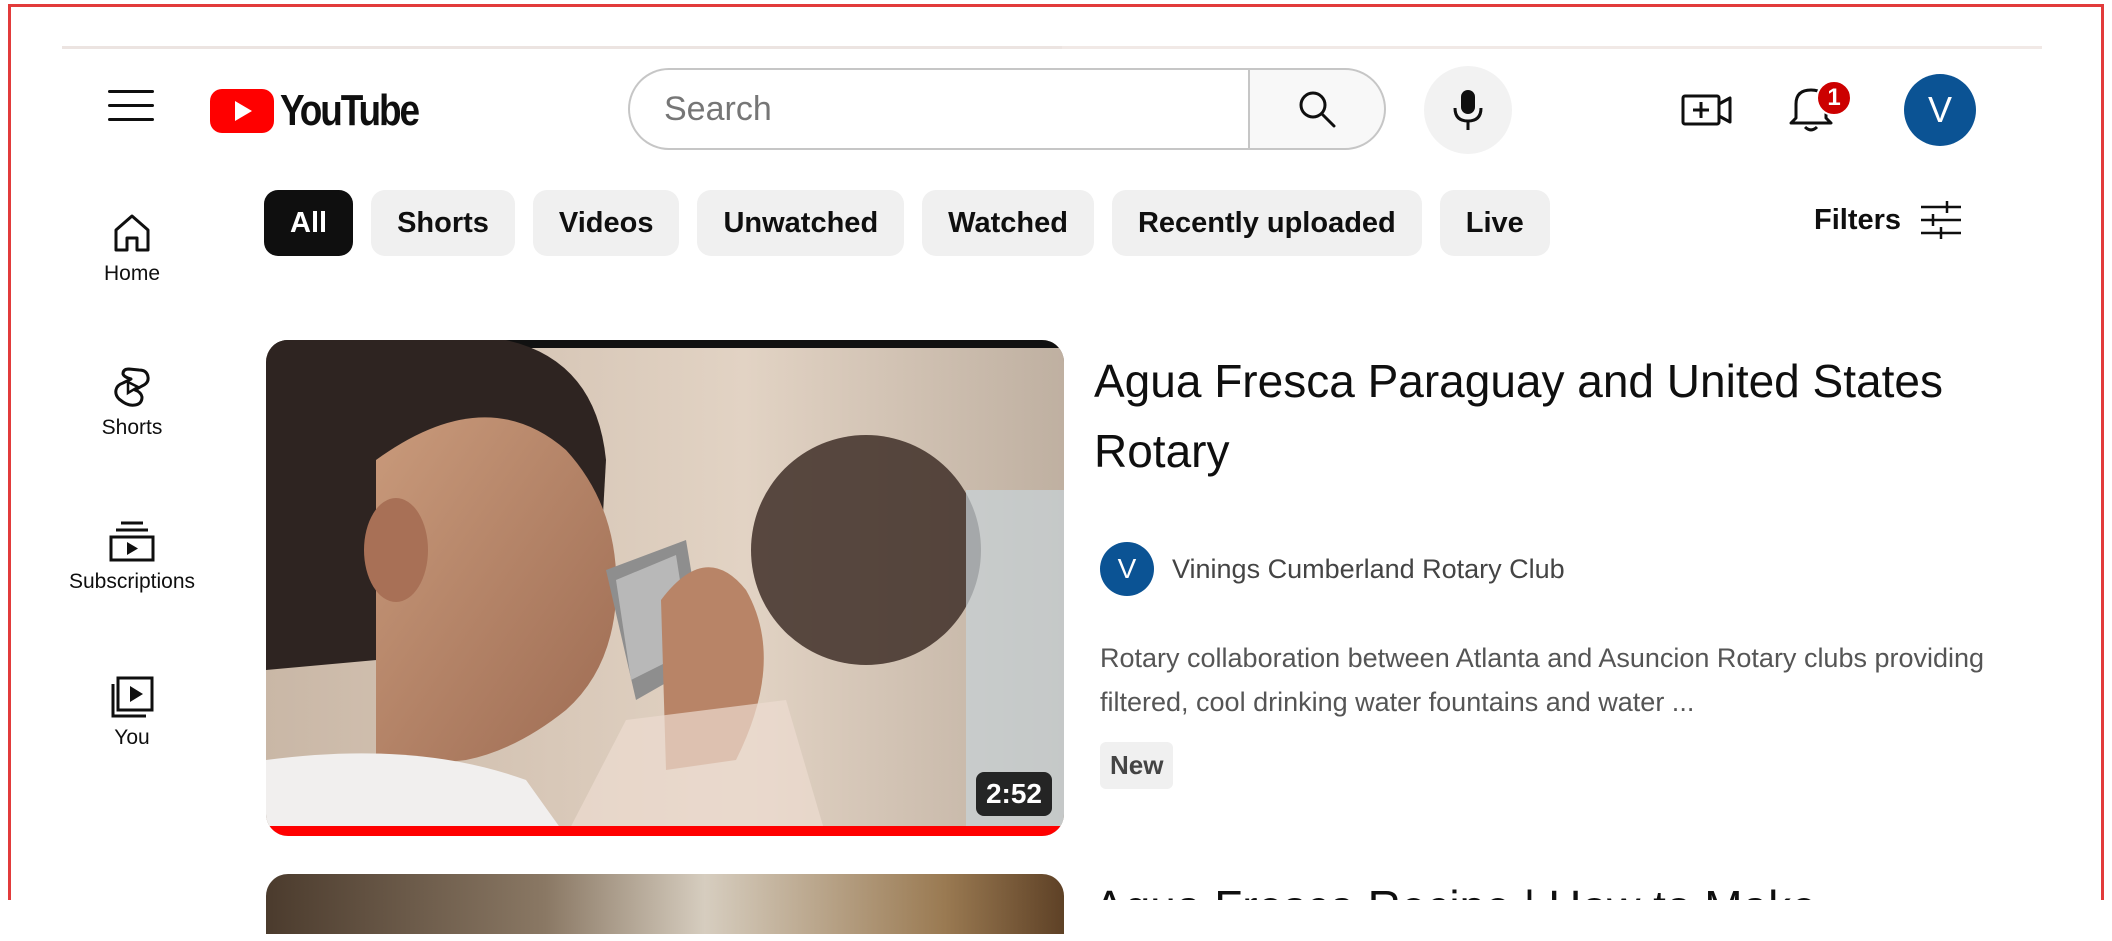 This screenshot has height=941, width=2112. What do you see at coordinates (132, 273) in the screenshot?
I see `sidebar-item-label: Home` at bounding box center [132, 273].